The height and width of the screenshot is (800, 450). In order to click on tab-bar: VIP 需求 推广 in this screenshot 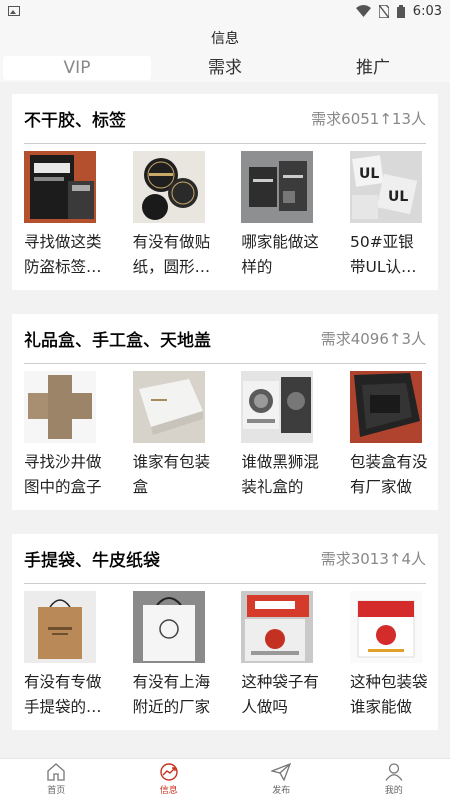, I will do `click(225, 68)`.